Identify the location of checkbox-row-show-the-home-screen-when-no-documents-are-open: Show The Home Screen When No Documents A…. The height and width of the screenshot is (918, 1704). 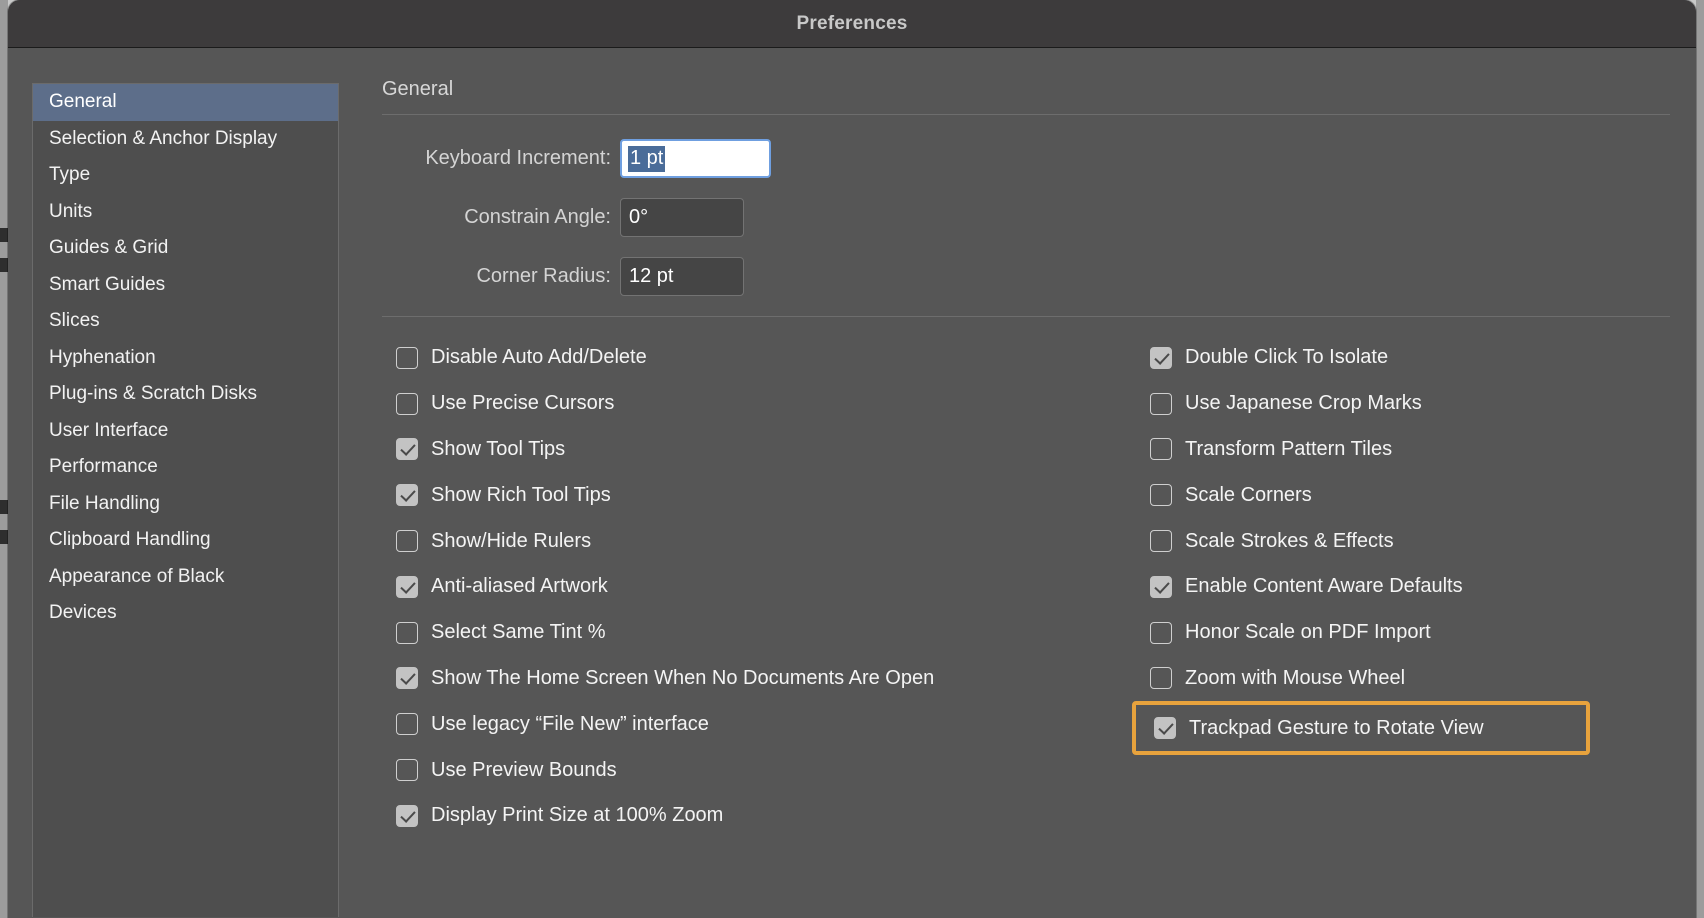
(734, 679).